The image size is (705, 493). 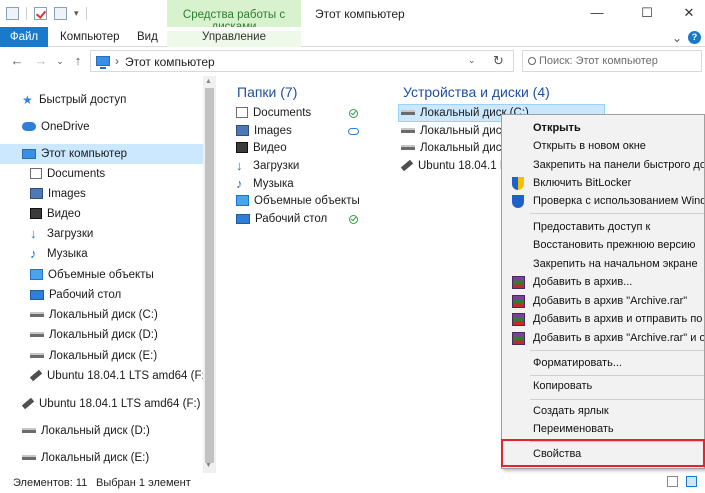 What do you see at coordinates (60, 61) in the screenshot?
I see `recent-locations-chevron-icon: ⌄` at bounding box center [60, 61].